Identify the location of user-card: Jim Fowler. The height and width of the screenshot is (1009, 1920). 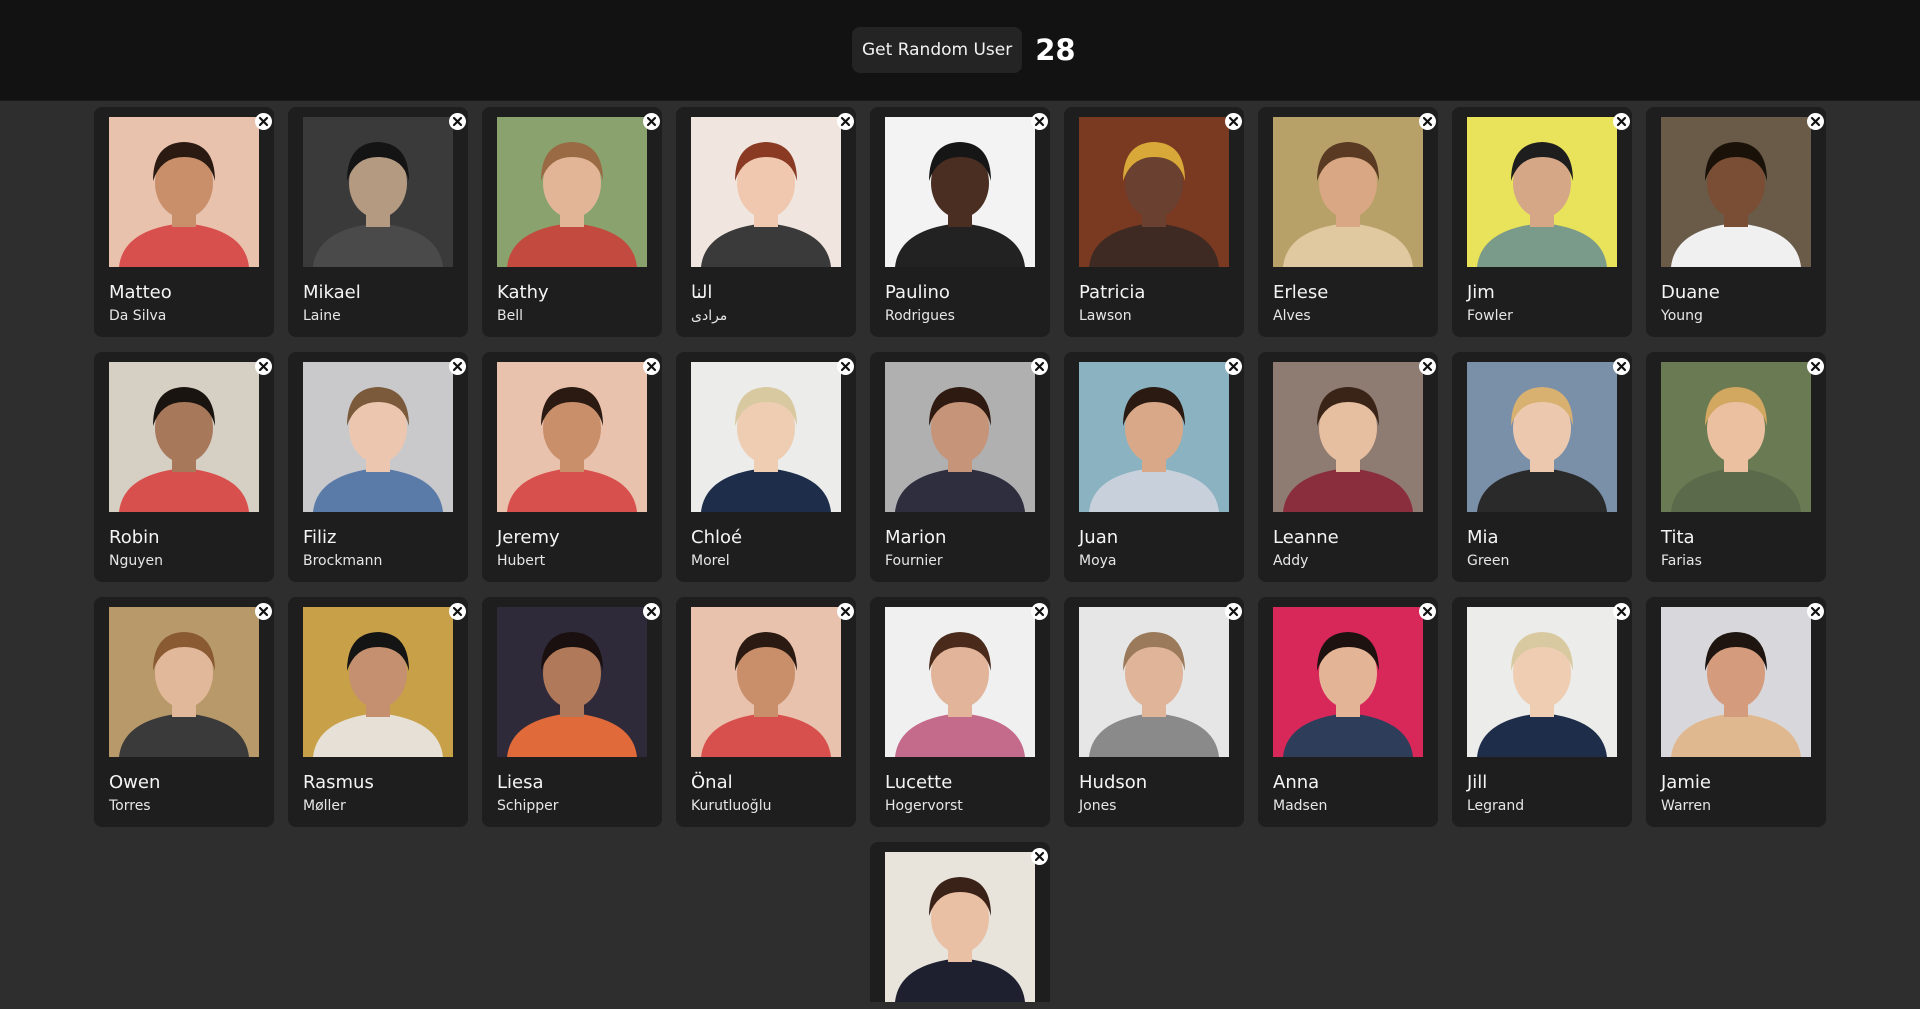
(1542, 222).